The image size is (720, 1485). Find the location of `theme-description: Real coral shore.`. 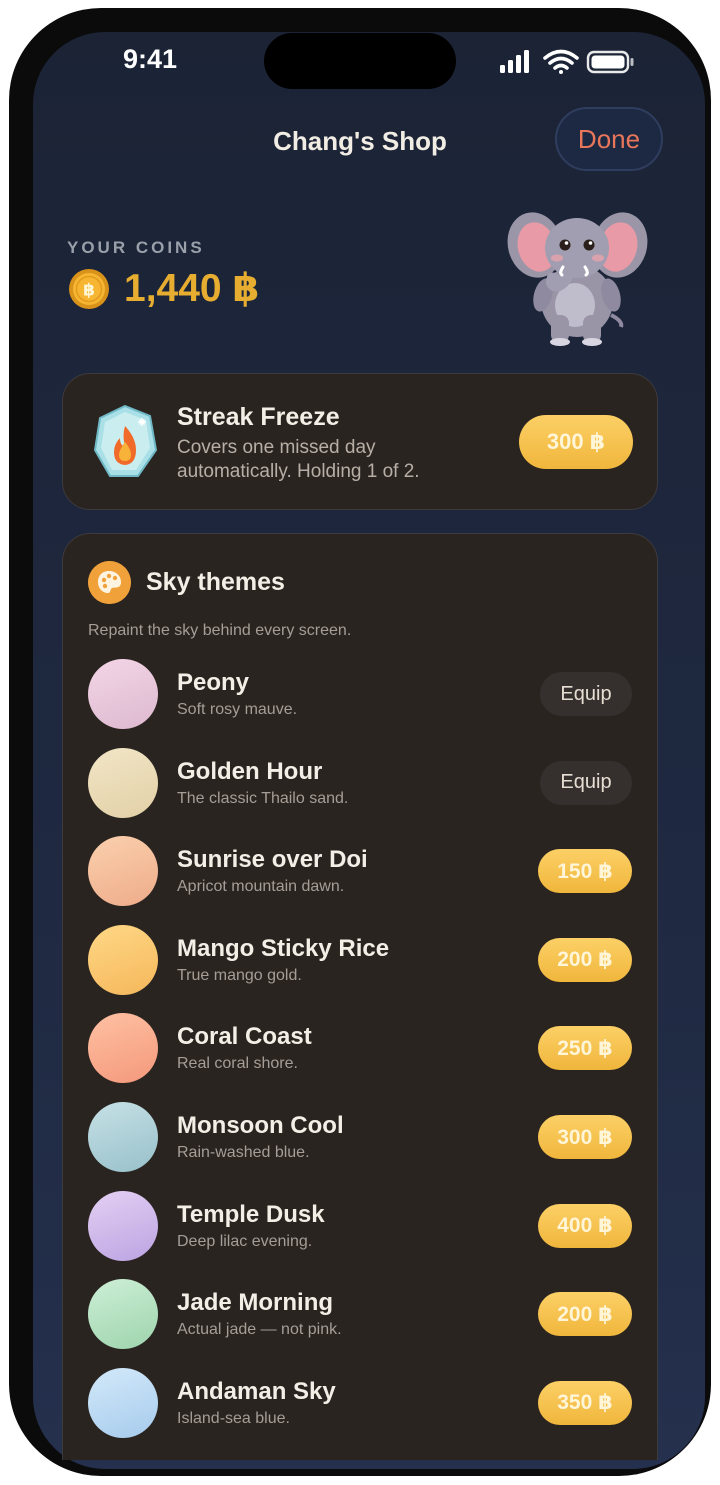

theme-description: Real coral shore. is located at coordinates (237, 1064).